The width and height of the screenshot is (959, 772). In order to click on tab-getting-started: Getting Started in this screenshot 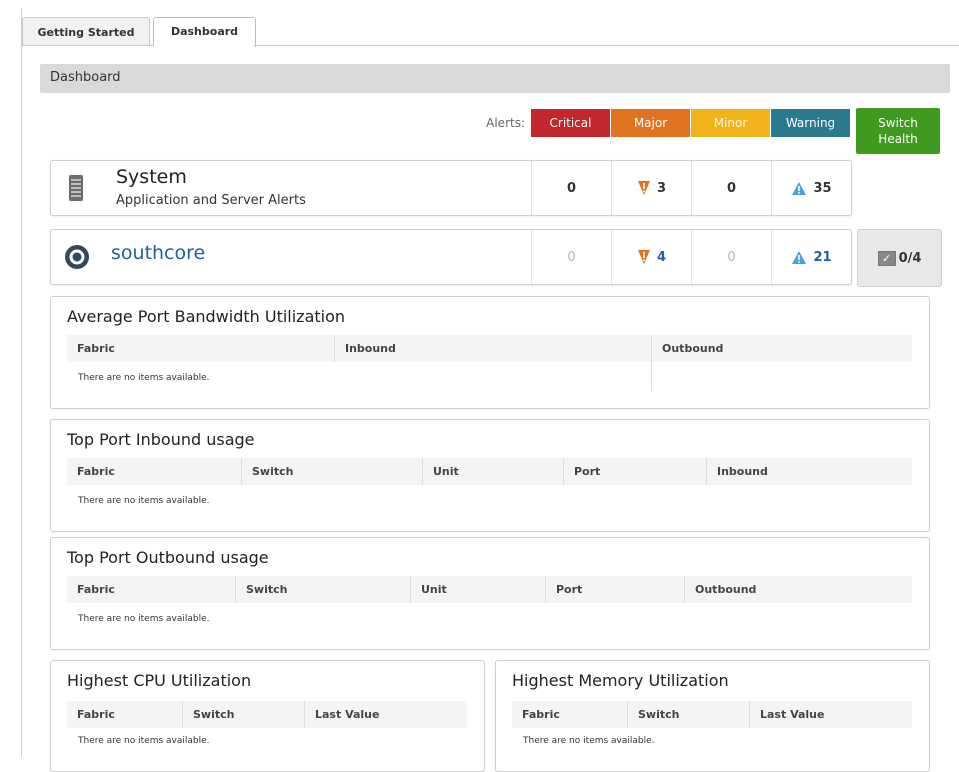, I will do `click(86, 31)`.